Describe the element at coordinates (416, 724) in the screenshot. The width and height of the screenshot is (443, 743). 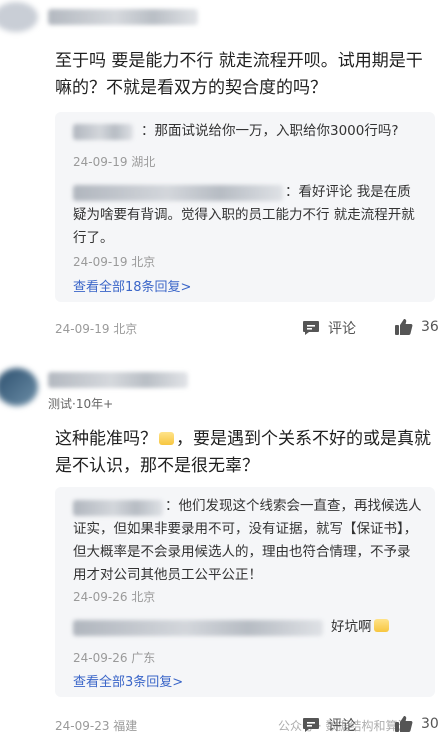
I see `like-button: 30` at that location.